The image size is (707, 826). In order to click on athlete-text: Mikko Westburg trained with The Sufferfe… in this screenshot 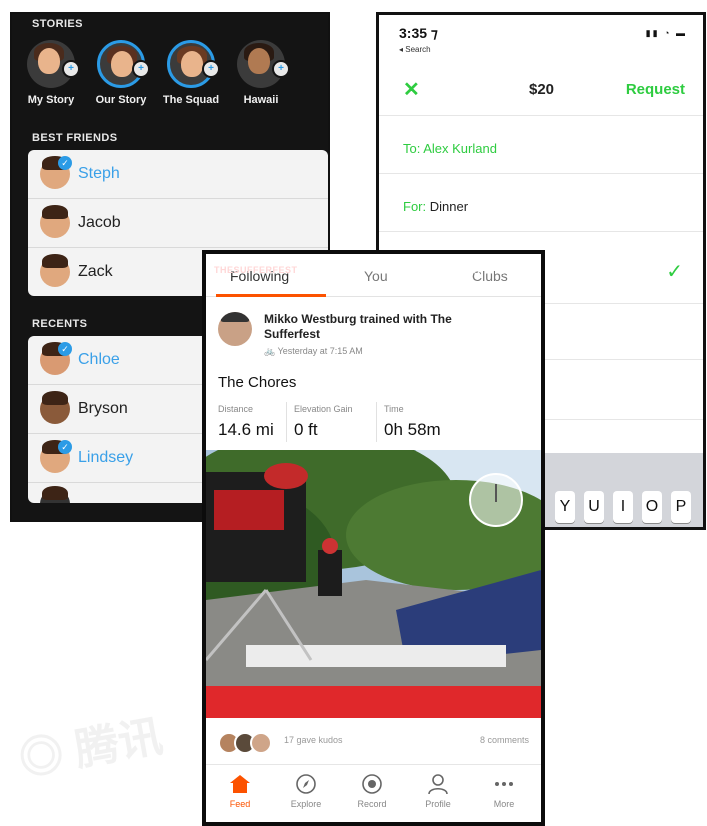, I will do `click(379, 327)`.